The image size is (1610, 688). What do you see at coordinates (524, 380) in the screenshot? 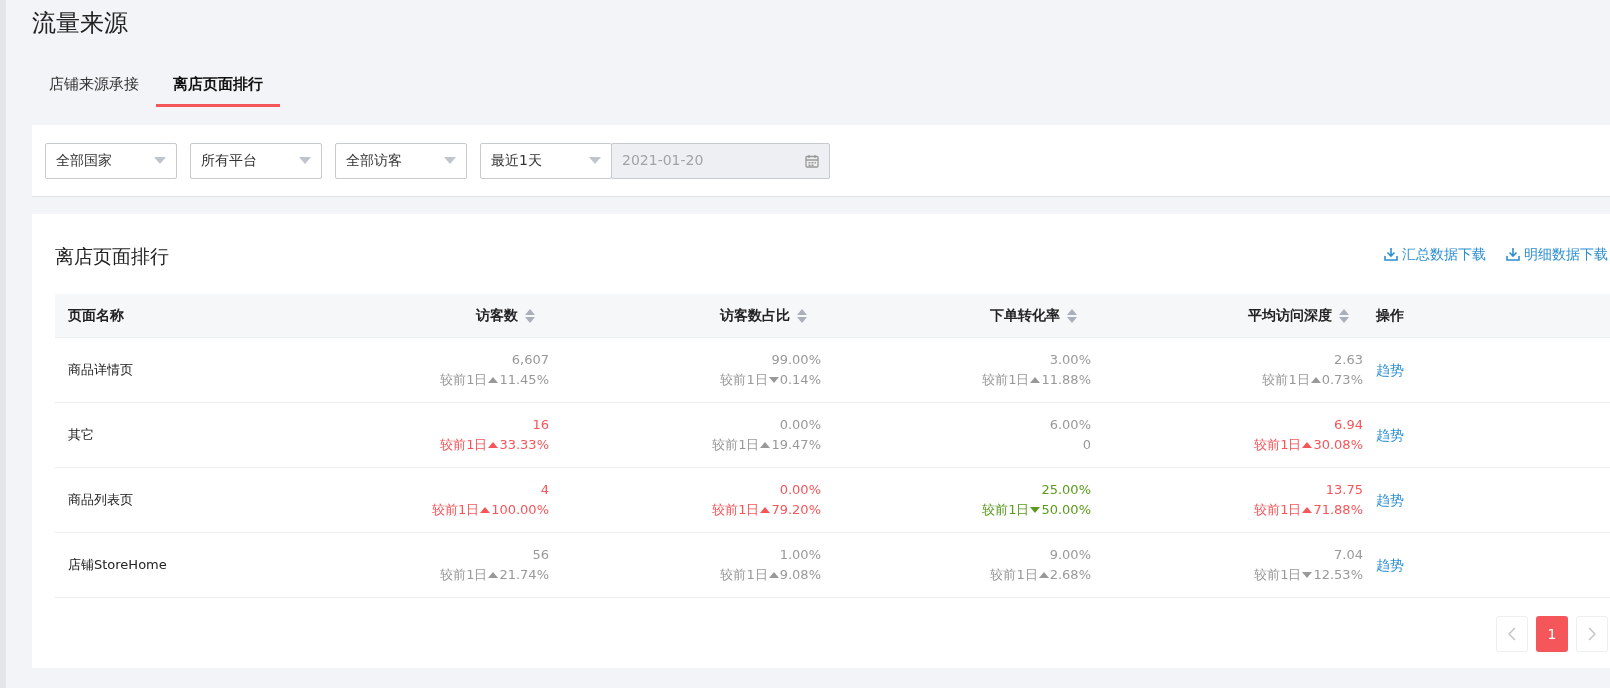
I see `change-value: 11.45%` at bounding box center [524, 380].